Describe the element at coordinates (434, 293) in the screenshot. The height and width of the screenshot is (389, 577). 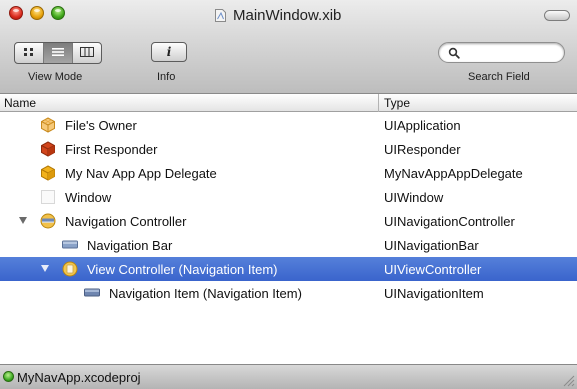
I see `row-type: UINavigationItem` at that location.